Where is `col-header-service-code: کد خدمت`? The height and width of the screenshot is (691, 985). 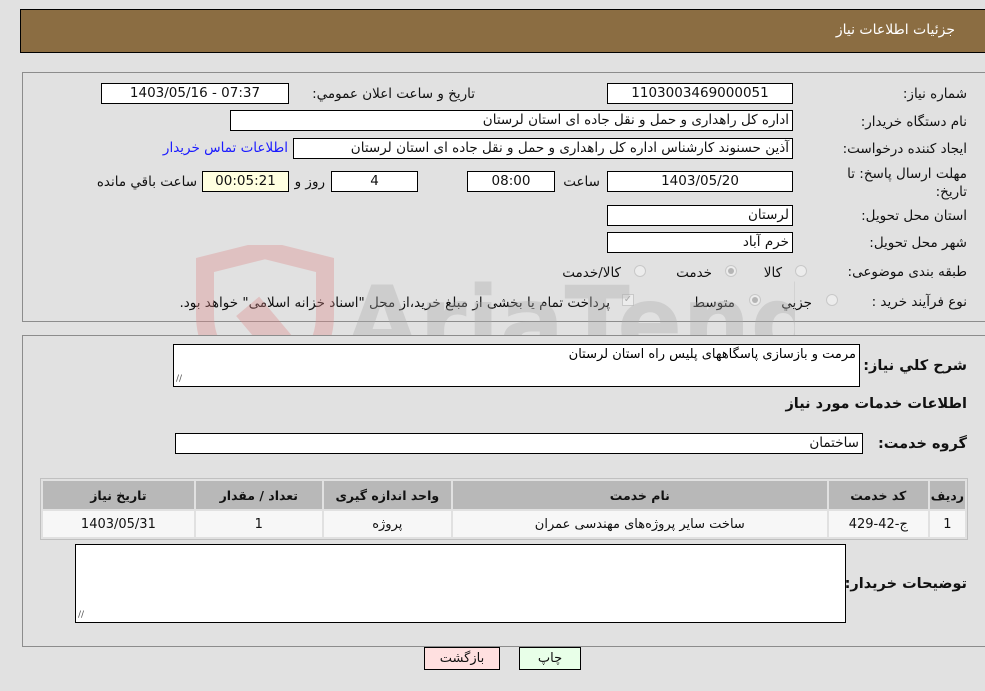
col-header-service-code: کد خدمت is located at coordinates (878, 495).